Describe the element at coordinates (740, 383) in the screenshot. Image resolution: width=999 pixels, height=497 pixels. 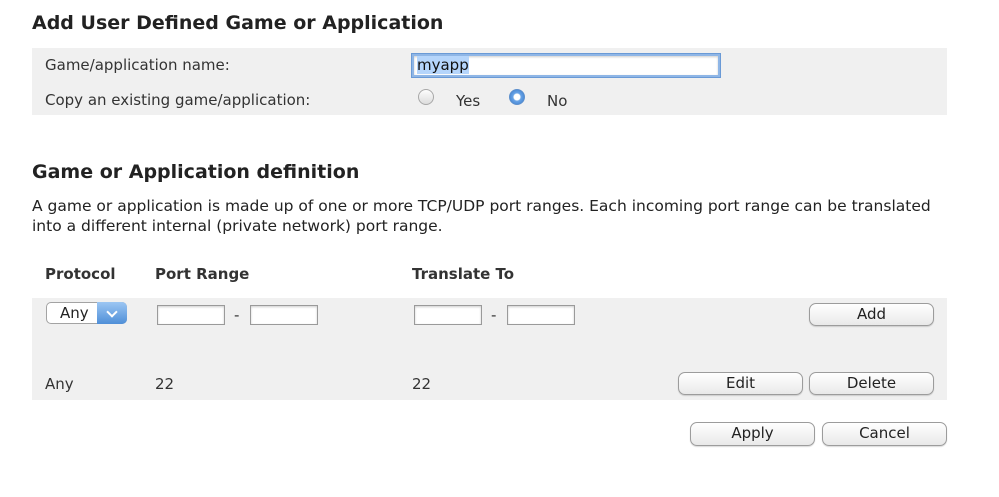
I see `edit-button: Edit` at that location.